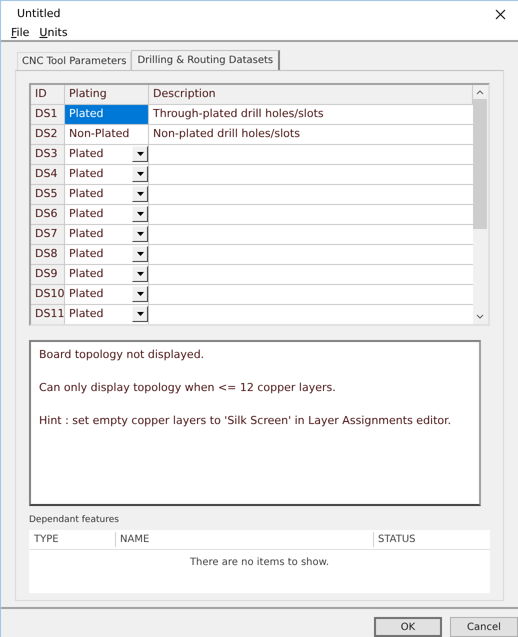  What do you see at coordinates (408, 627) in the screenshot?
I see `ok-button: OK` at bounding box center [408, 627].